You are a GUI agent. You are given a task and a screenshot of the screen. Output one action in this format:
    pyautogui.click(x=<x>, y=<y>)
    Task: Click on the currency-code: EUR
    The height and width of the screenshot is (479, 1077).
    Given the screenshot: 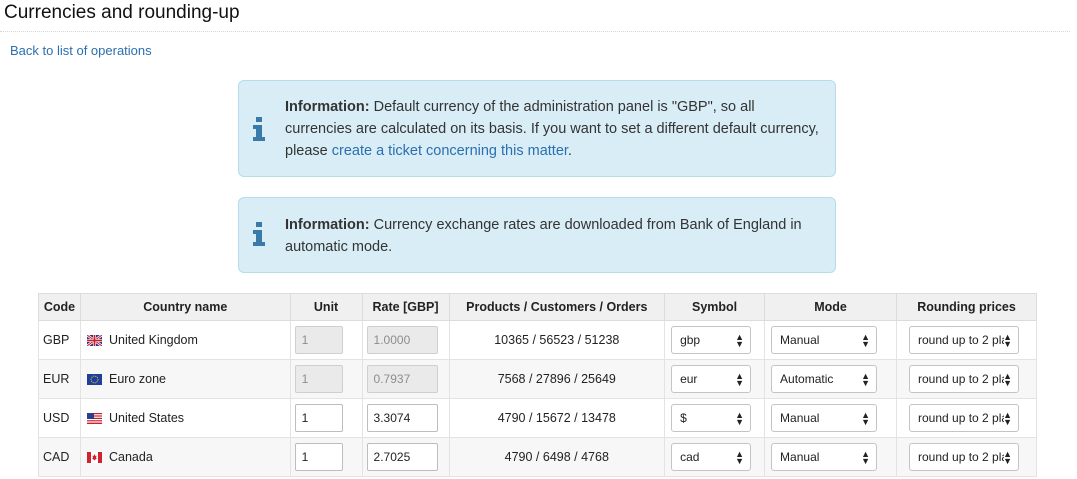 What is the action you would take?
    pyautogui.click(x=59, y=379)
    